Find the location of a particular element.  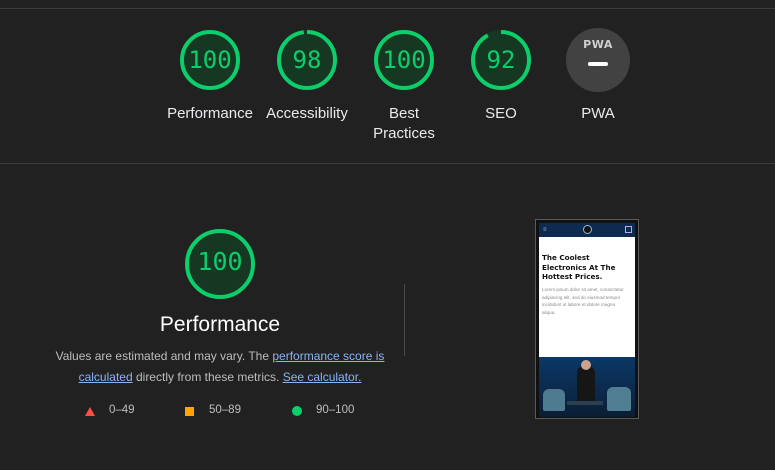

gauge-score: 98 is located at coordinates (307, 60).